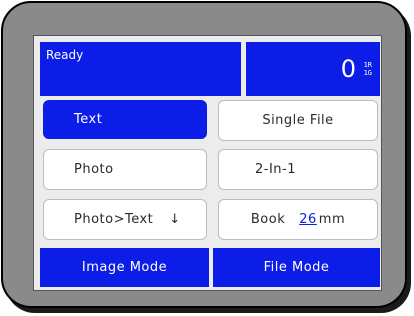 This screenshot has width=414, height=316. What do you see at coordinates (65, 55) in the screenshot?
I see `status-text: Ready` at bounding box center [65, 55].